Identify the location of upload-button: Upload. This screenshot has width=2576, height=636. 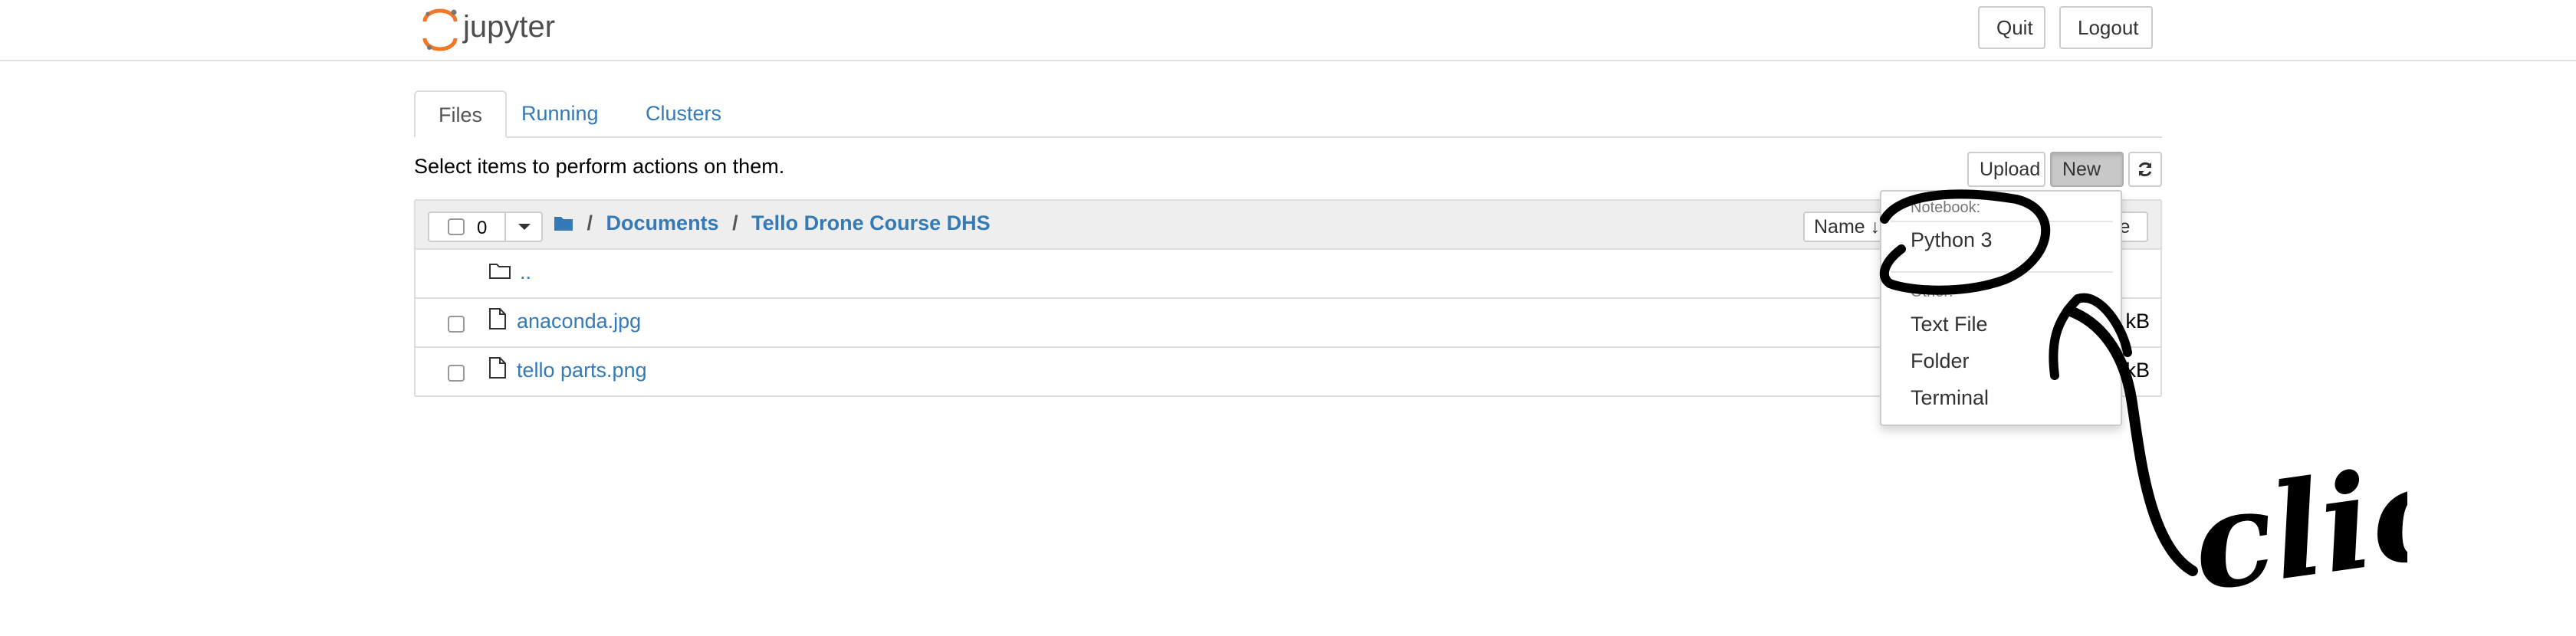
(2006, 169).